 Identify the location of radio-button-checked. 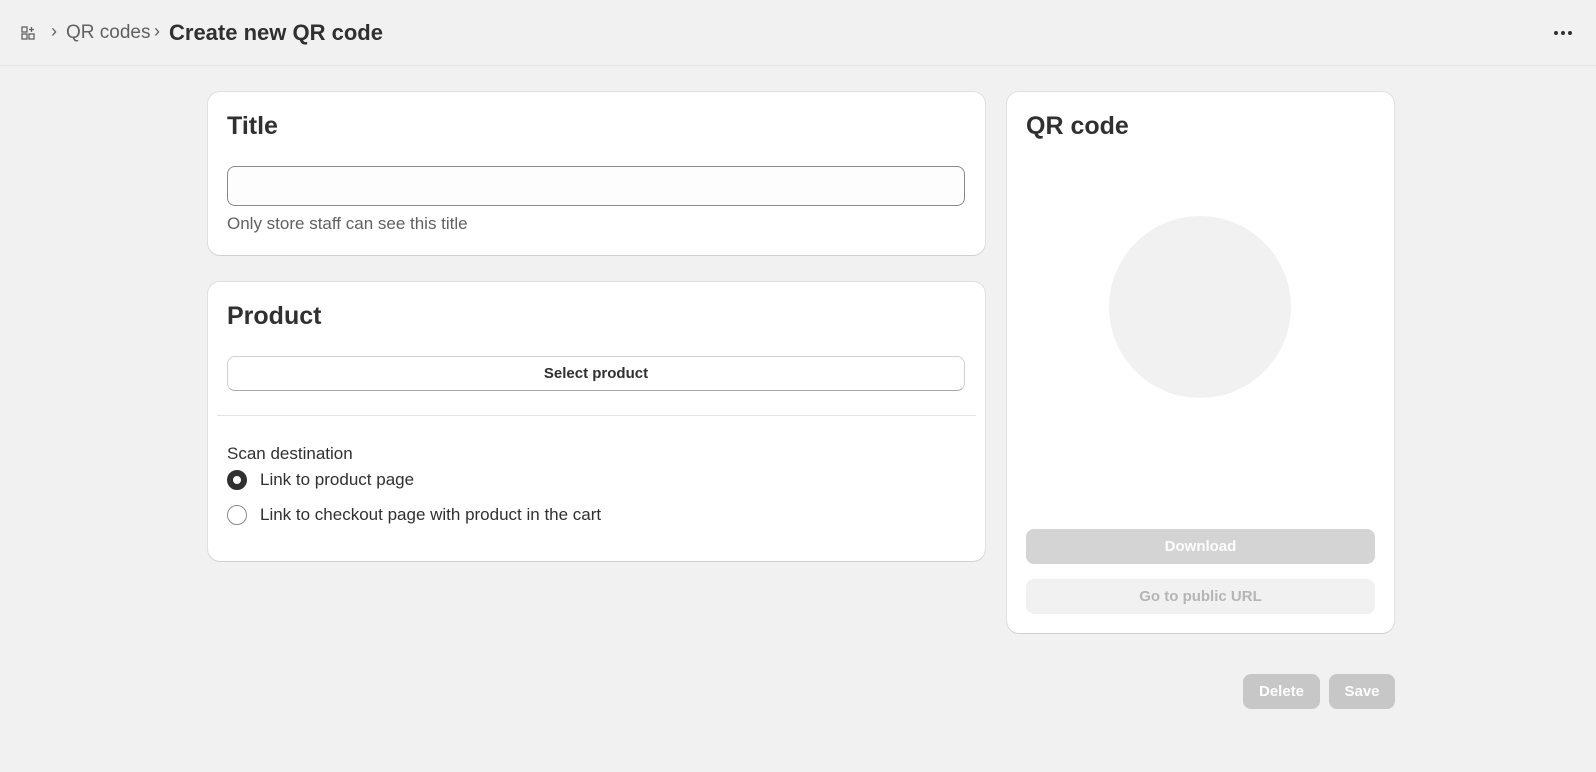
(237, 480).